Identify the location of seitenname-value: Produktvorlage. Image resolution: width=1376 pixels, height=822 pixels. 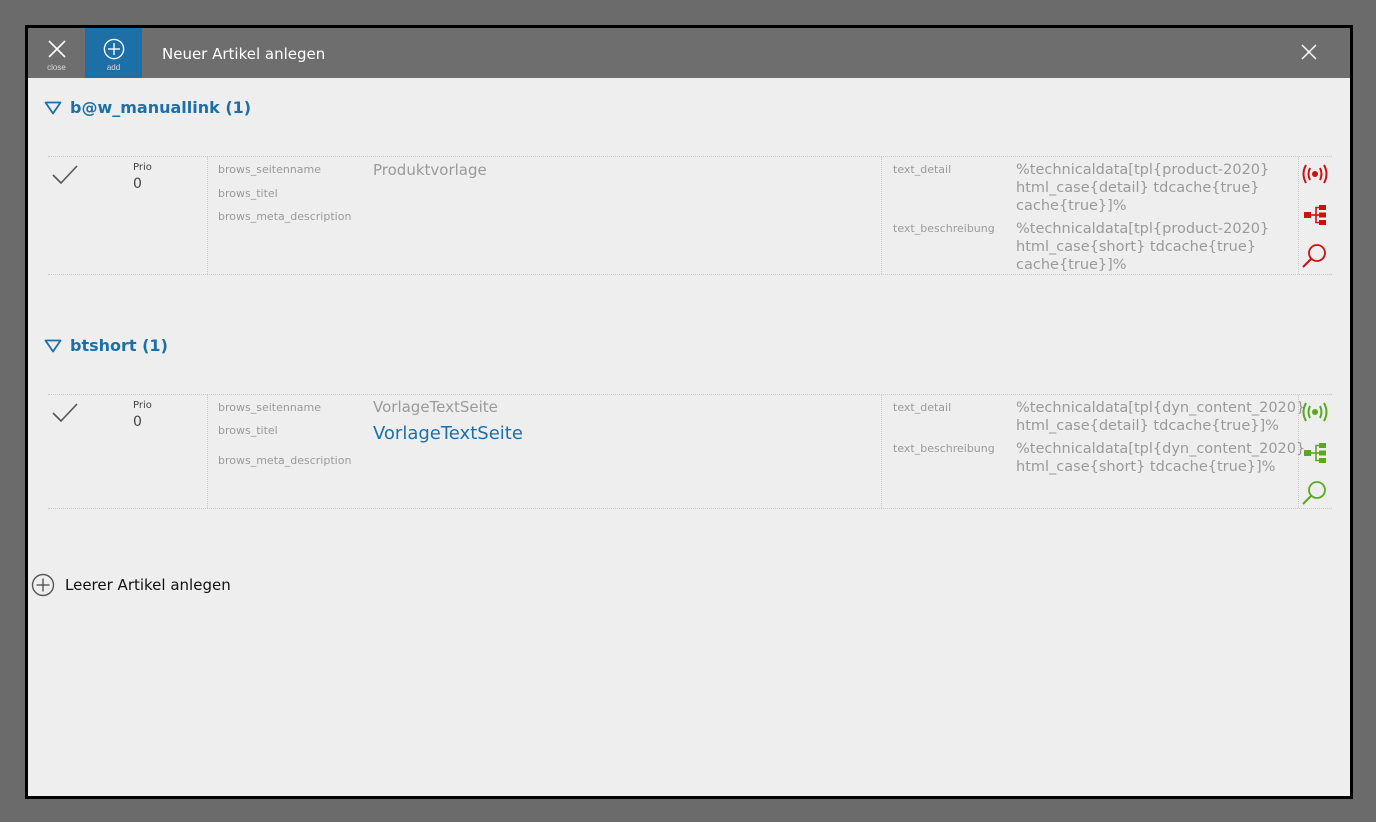
(430, 170).